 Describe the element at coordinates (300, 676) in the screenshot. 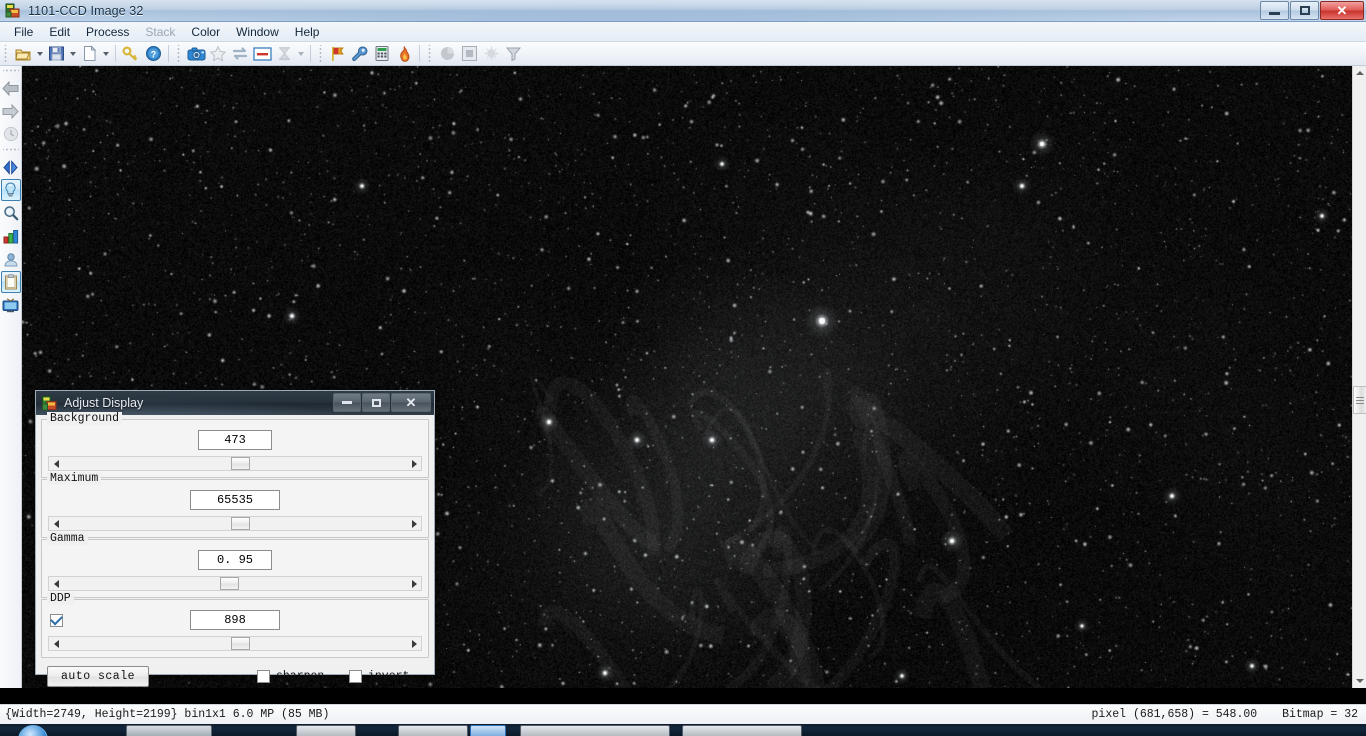

I see `sharpen-label: sharpen` at that location.